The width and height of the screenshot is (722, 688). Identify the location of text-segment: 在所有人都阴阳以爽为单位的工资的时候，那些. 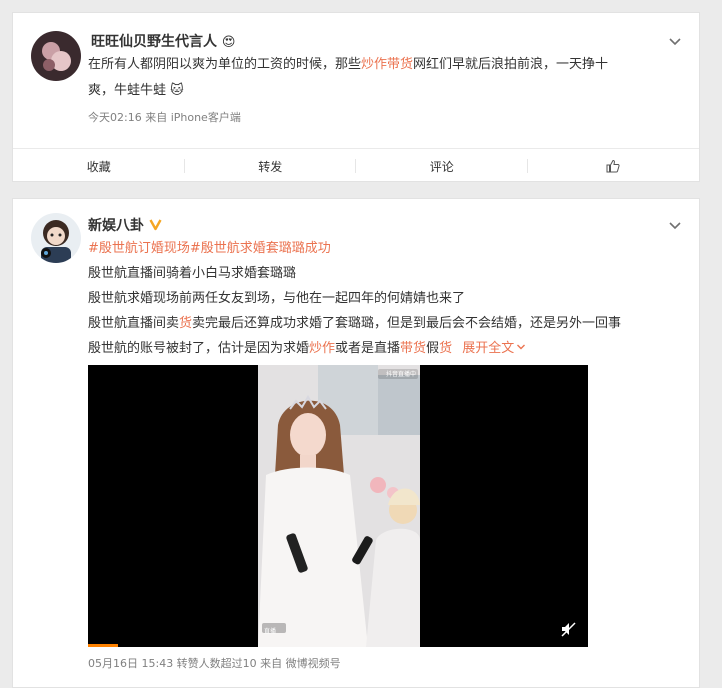
(225, 64).